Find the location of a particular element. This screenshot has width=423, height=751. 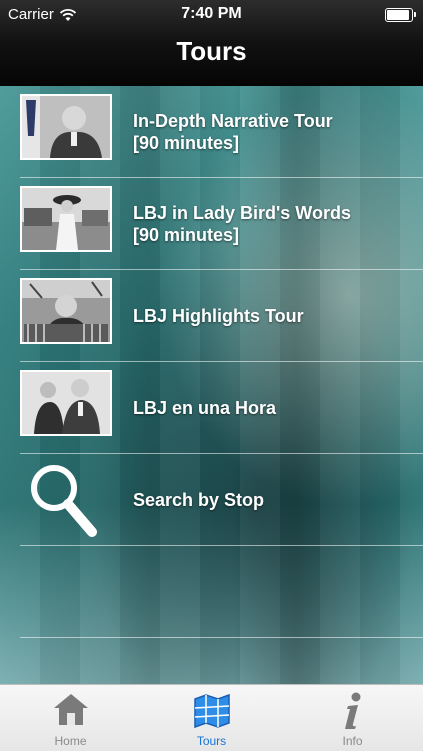

search-by-stop-row: Search by Stop is located at coordinates (211, 500).